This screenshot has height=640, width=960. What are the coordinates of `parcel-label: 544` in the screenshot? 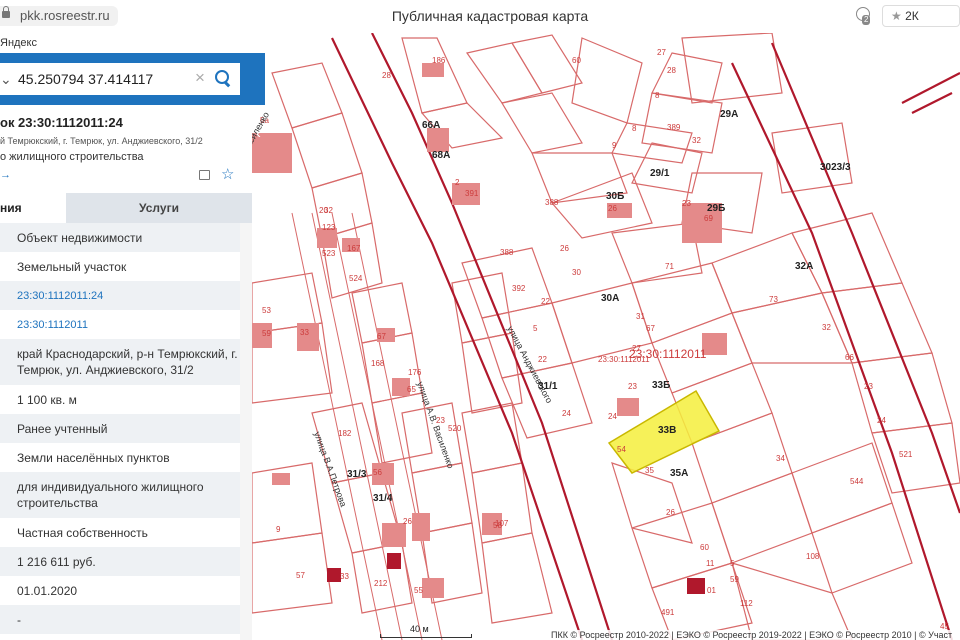 It's located at (857, 481).